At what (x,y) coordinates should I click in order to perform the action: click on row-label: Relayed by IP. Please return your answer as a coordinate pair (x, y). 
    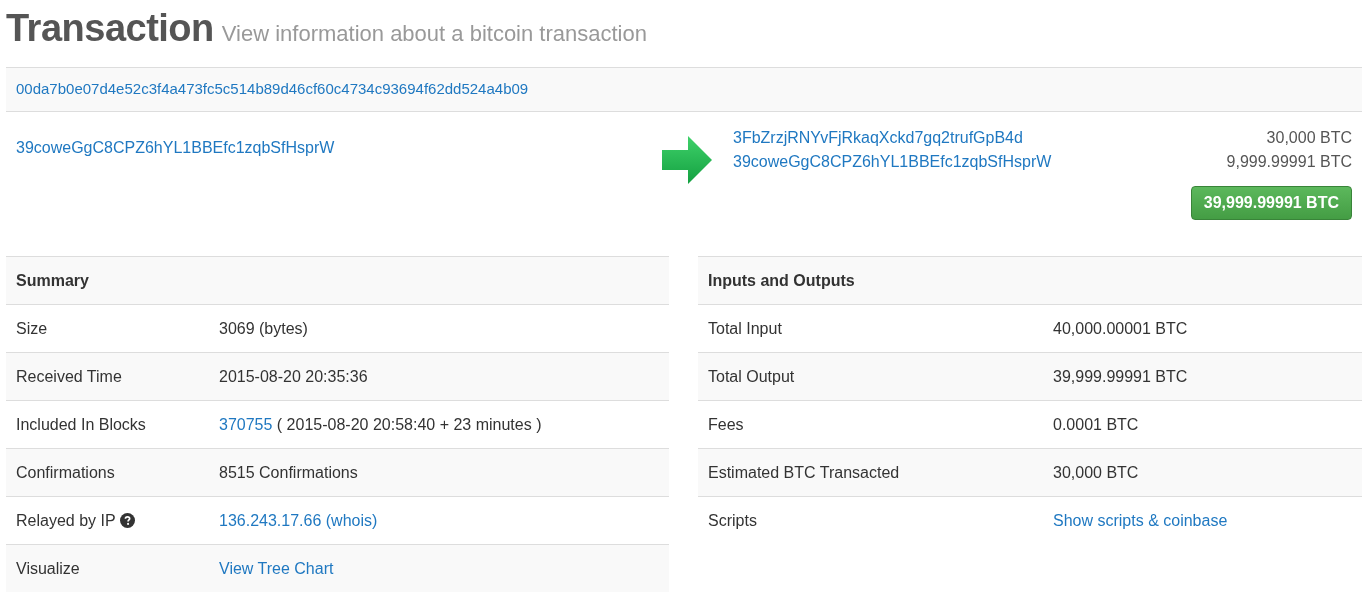
    Looking at the image, I should click on (66, 520).